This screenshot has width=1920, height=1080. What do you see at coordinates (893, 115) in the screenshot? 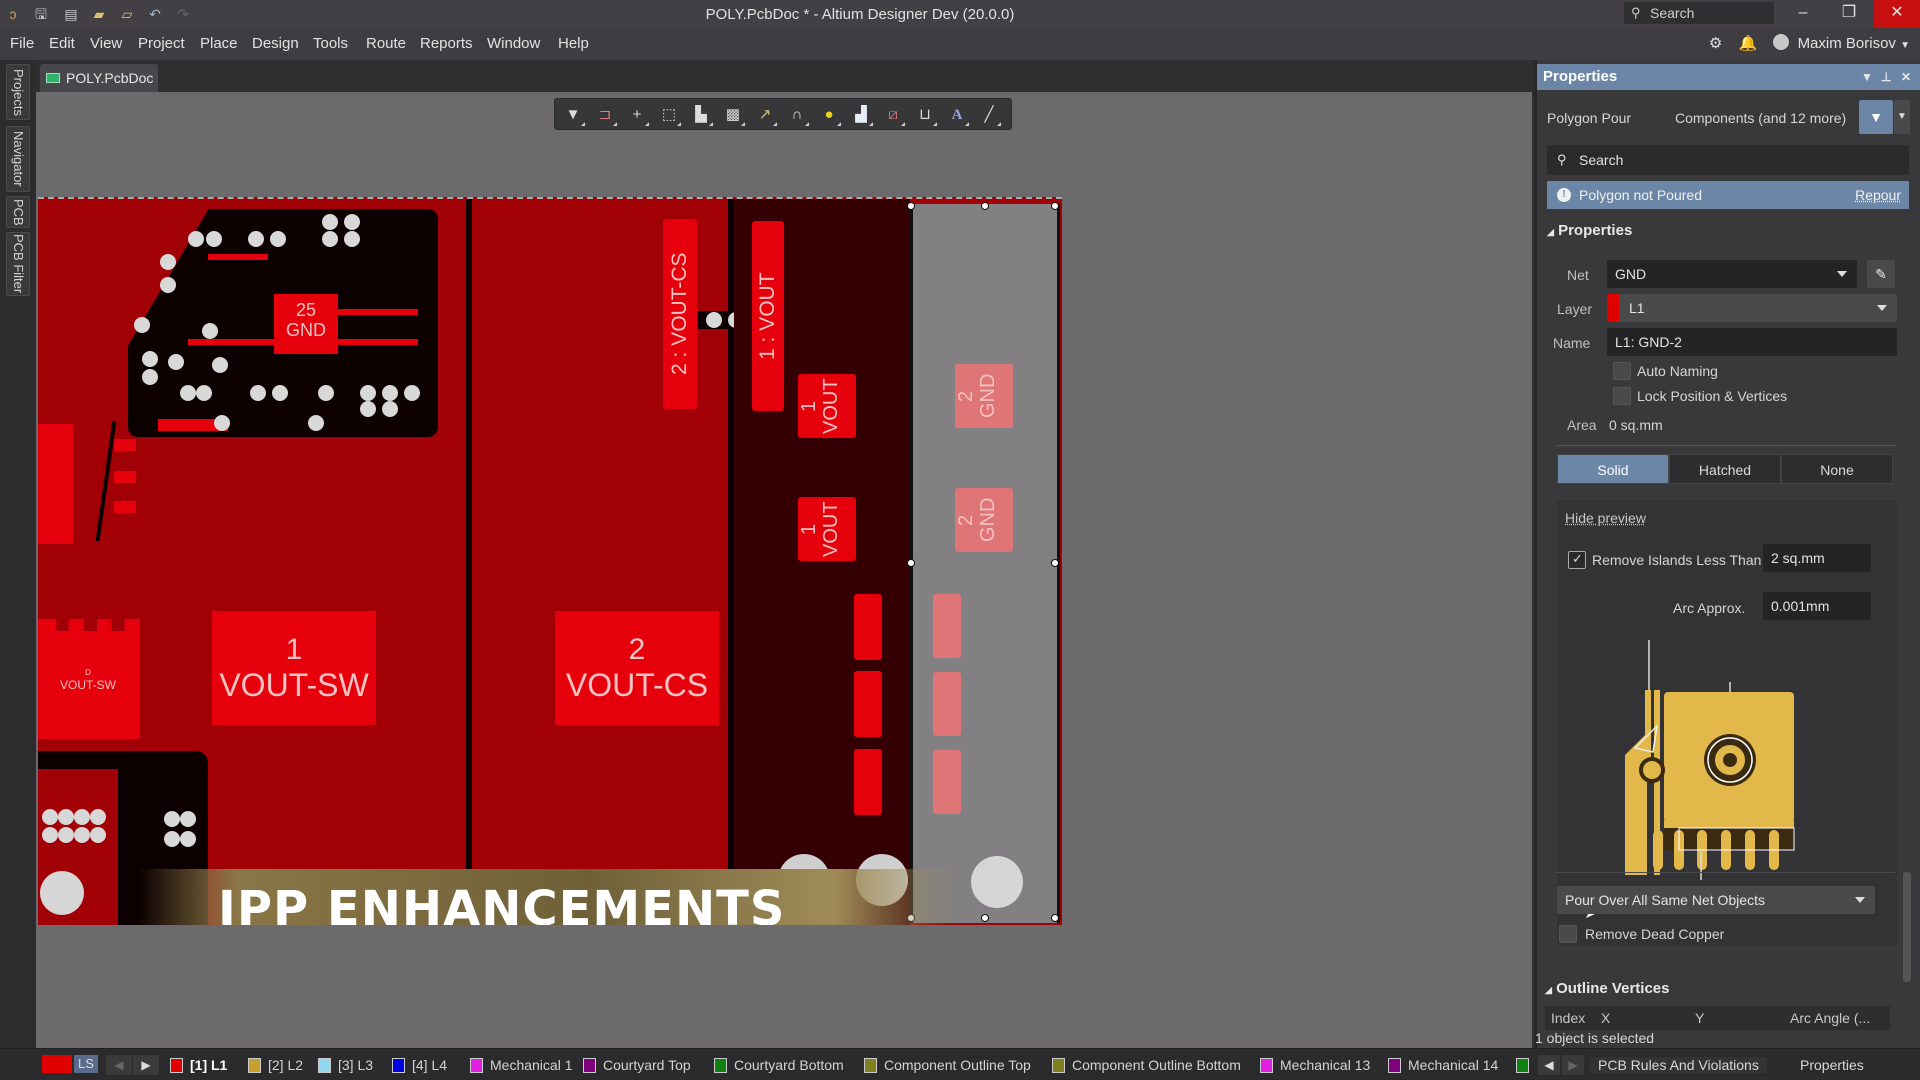
I see `dimension-icon: ⧄` at bounding box center [893, 115].